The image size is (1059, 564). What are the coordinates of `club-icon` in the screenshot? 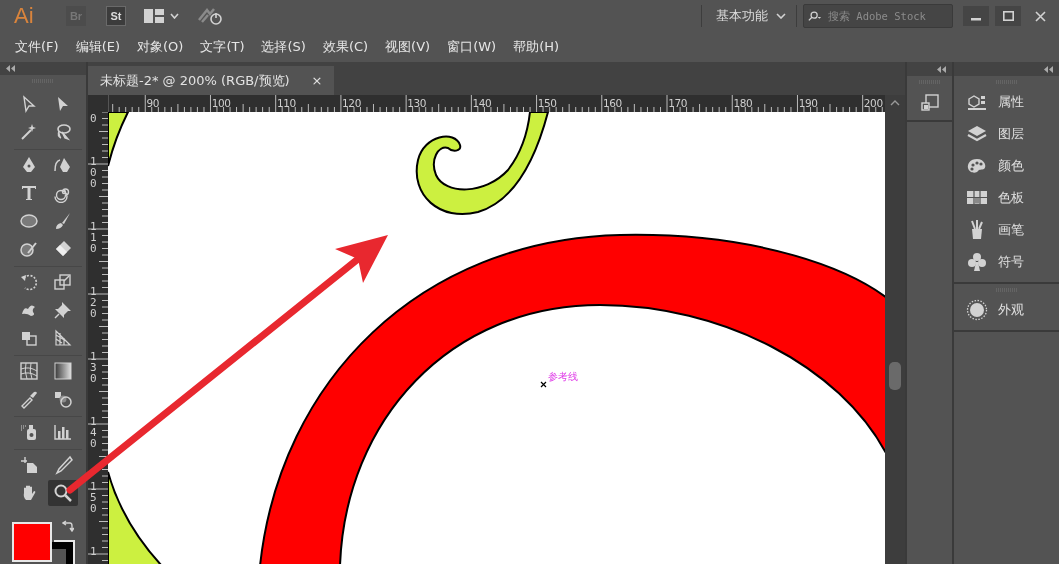 It's located at (977, 262).